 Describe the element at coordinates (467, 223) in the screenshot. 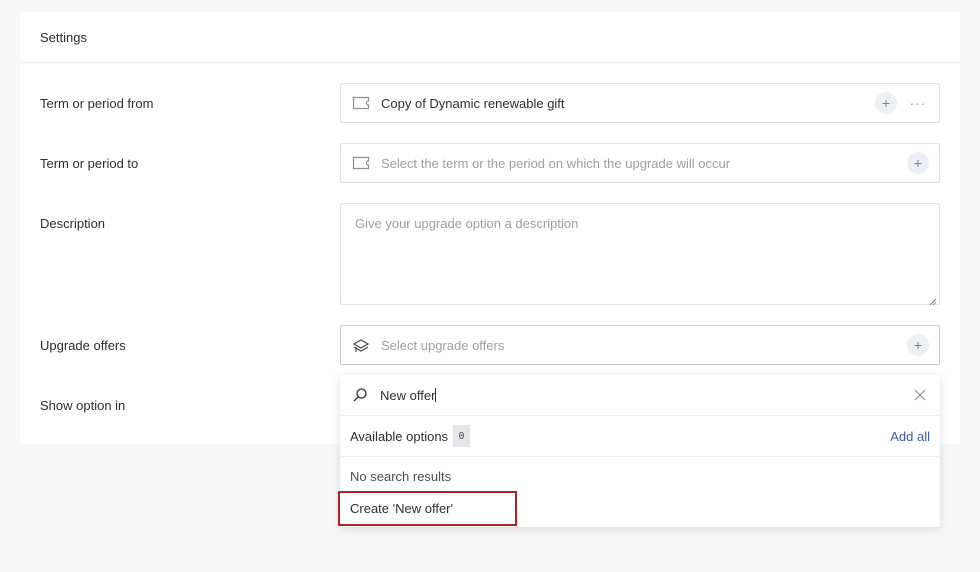

I see `description-placeholder: Give your upgrade option a description` at that location.